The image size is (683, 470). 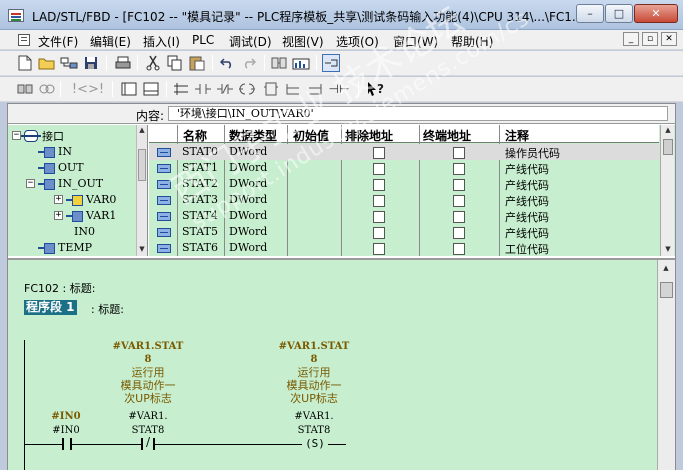 I want to click on table-scrollbar: ▲ ▼, so click(x=667, y=190).